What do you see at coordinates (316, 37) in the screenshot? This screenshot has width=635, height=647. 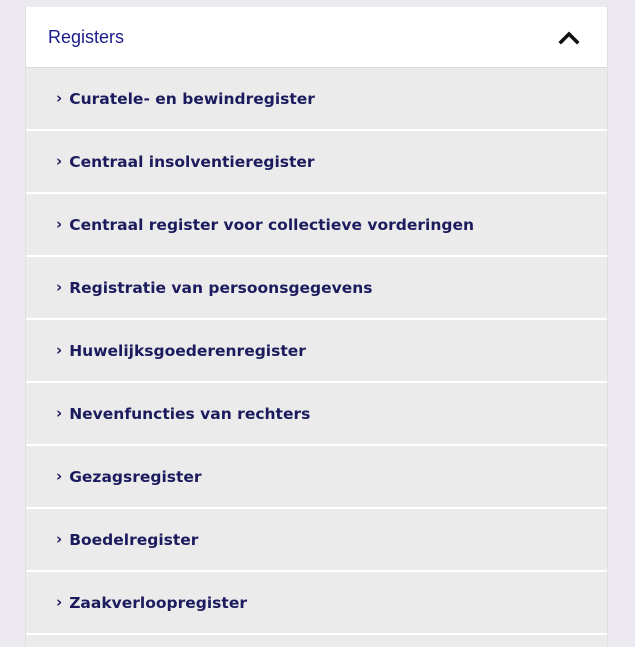 I see `registers-panel-header: Registers` at bounding box center [316, 37].